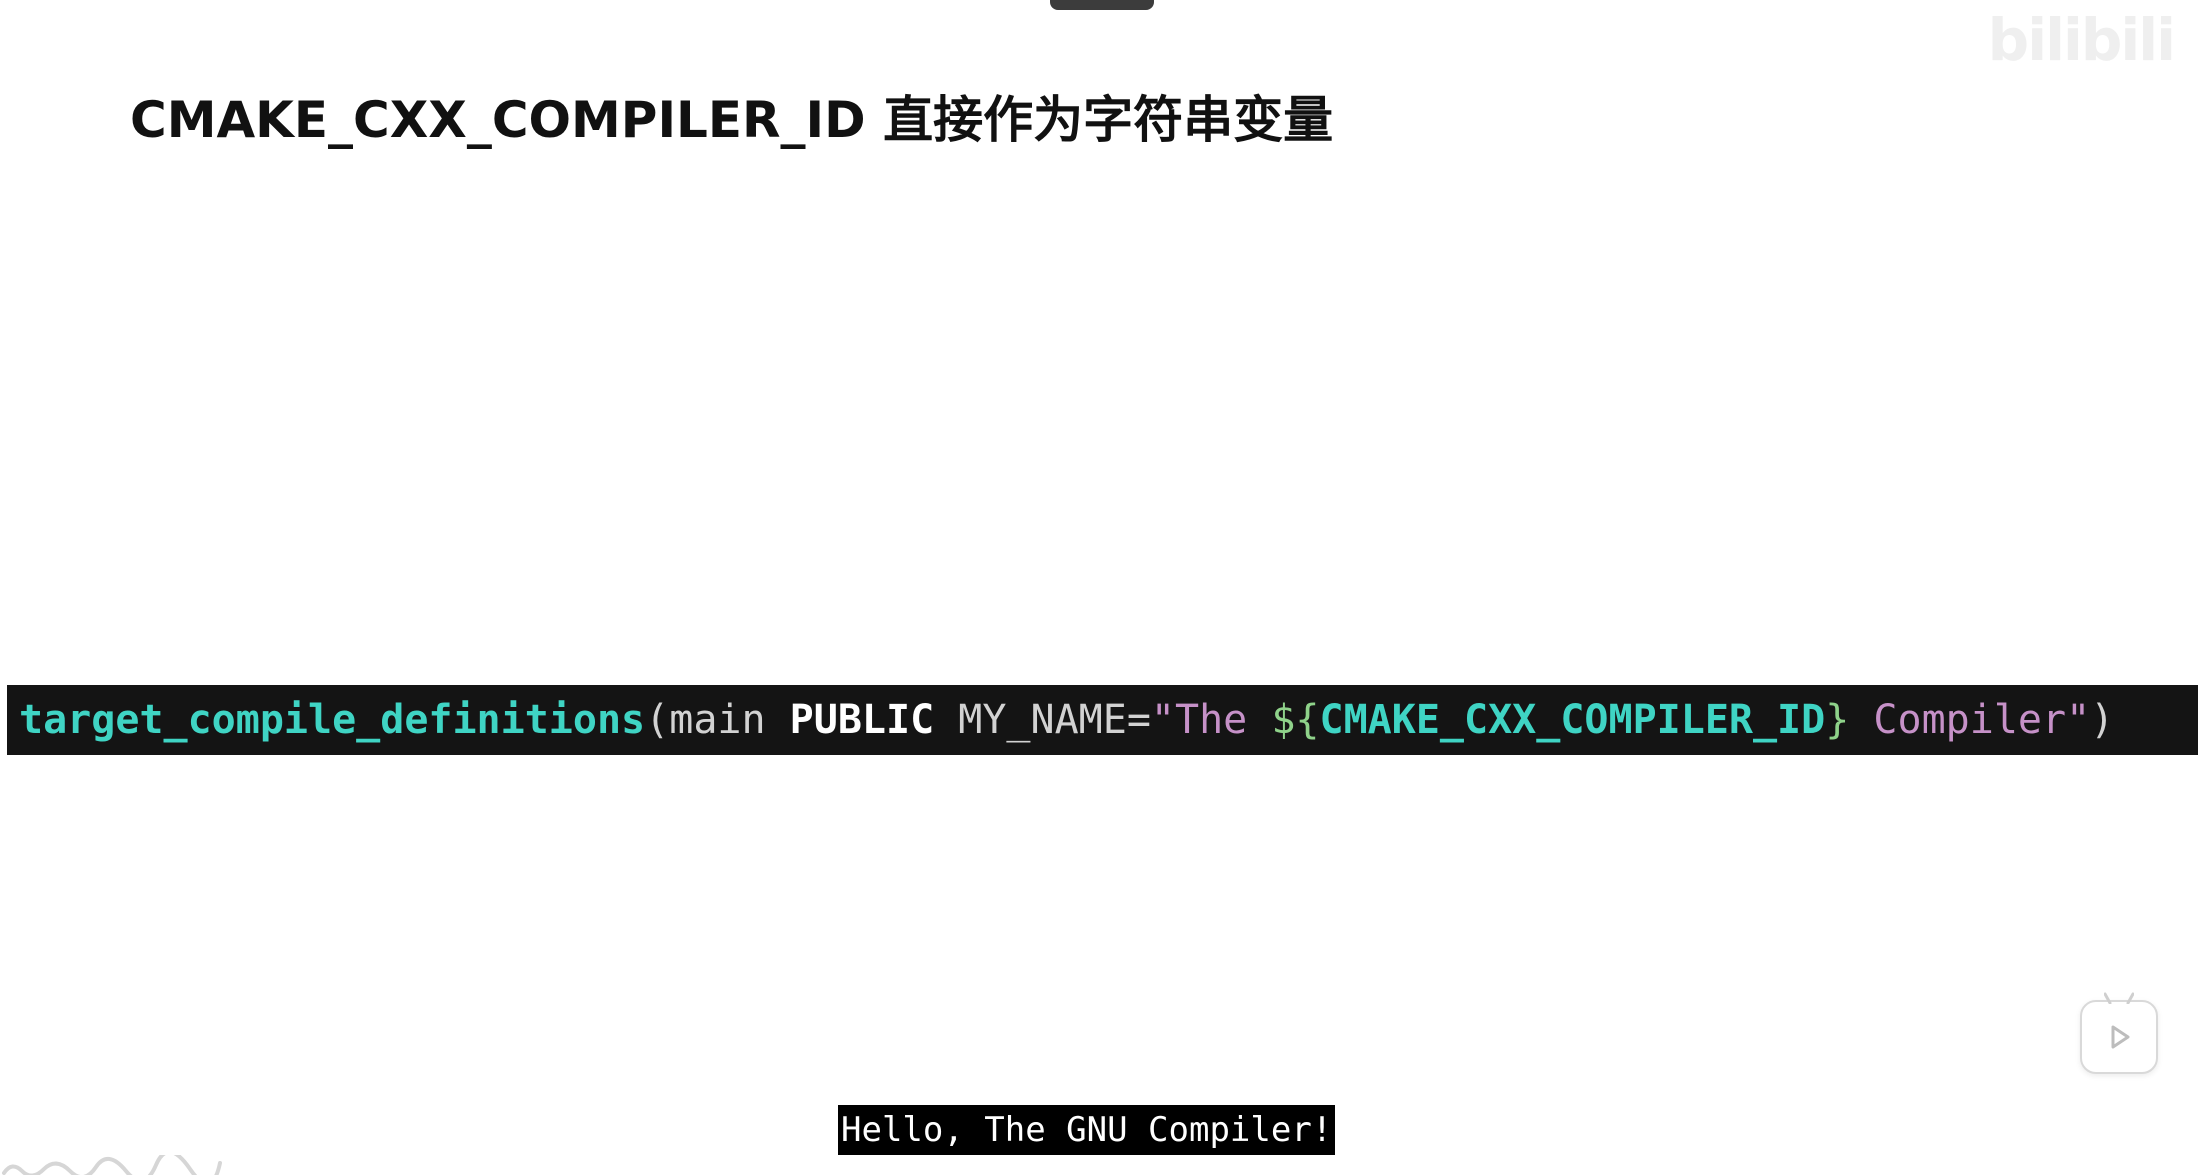 The width and height of the screenshot is (2198, 1175). I want to click on top-handle, so click(1102, 5).